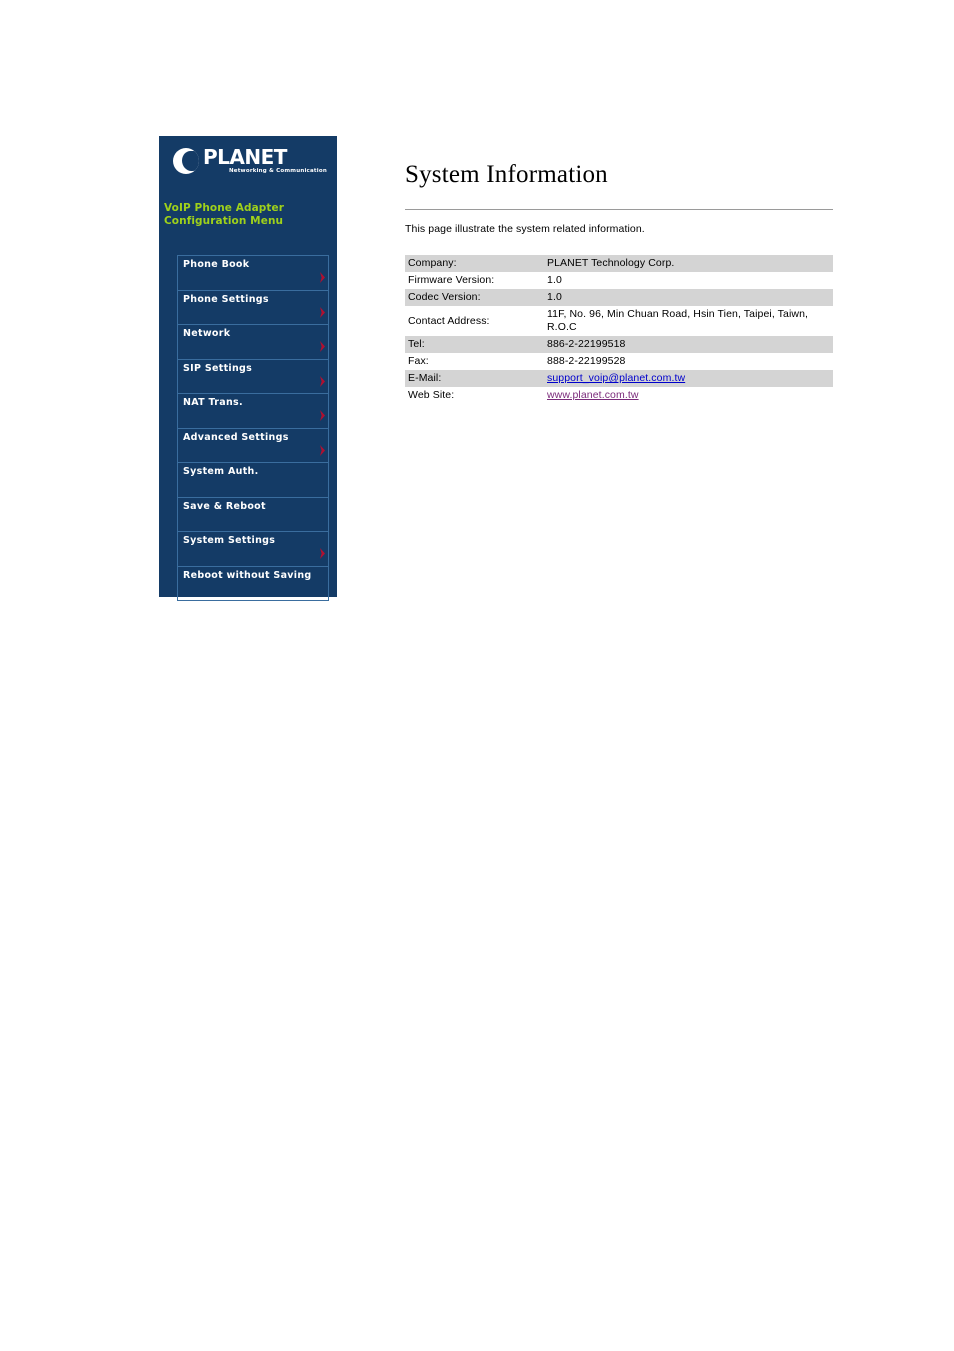 Image resolution: width=954 pixels, height=1351 pixels. I want to click on planet-globe-icon, so click(186, 161).